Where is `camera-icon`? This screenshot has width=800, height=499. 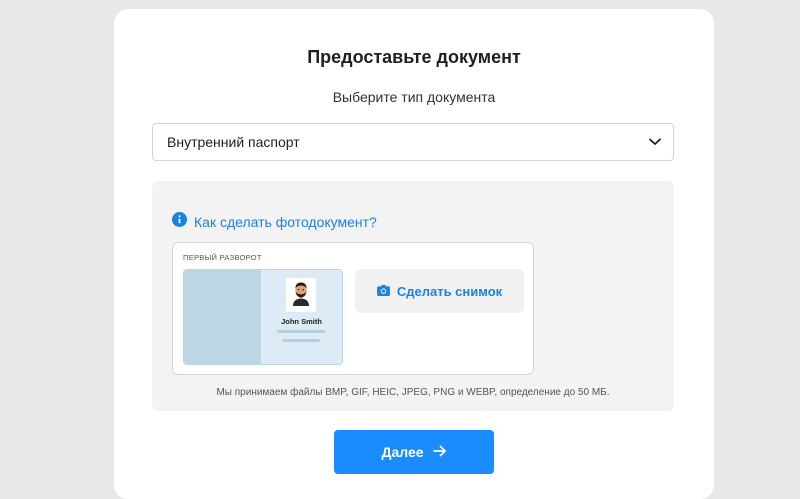 camera-icon is located at coordinates (383, 291).